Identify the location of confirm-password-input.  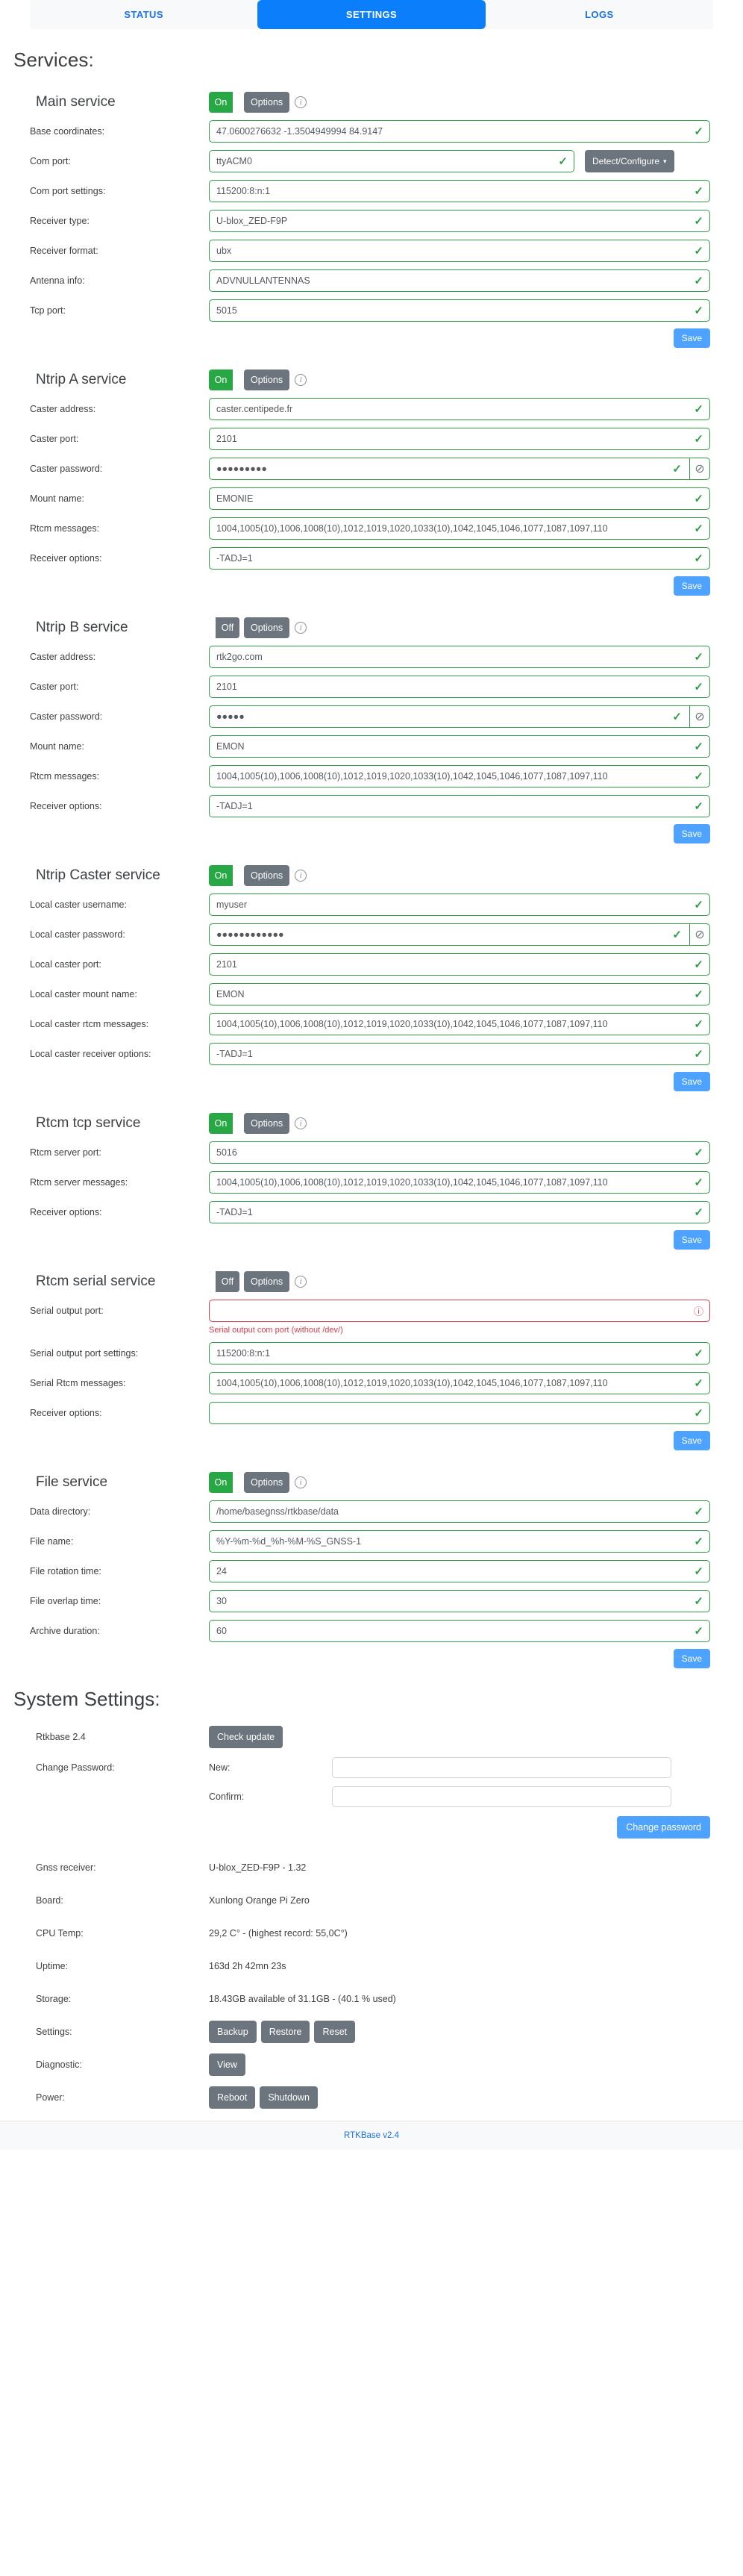
(501, 1796).